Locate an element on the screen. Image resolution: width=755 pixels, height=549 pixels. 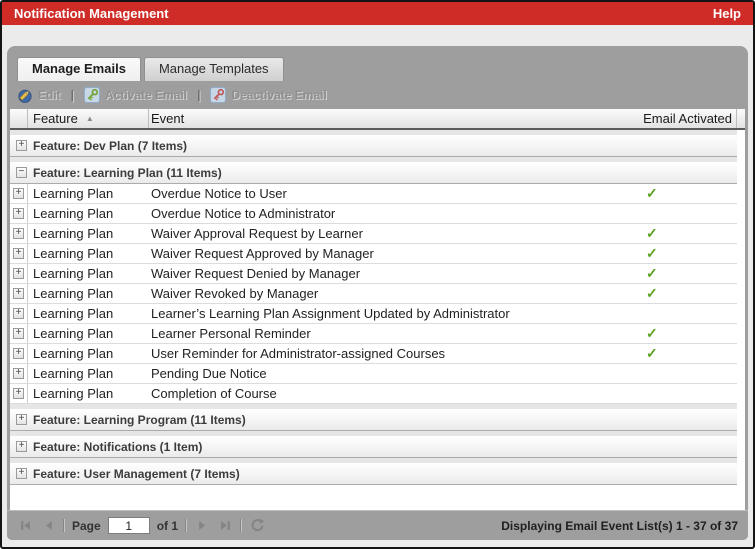
row-event-cell: Overdue Notice to User is located at coordinates (219, 193).